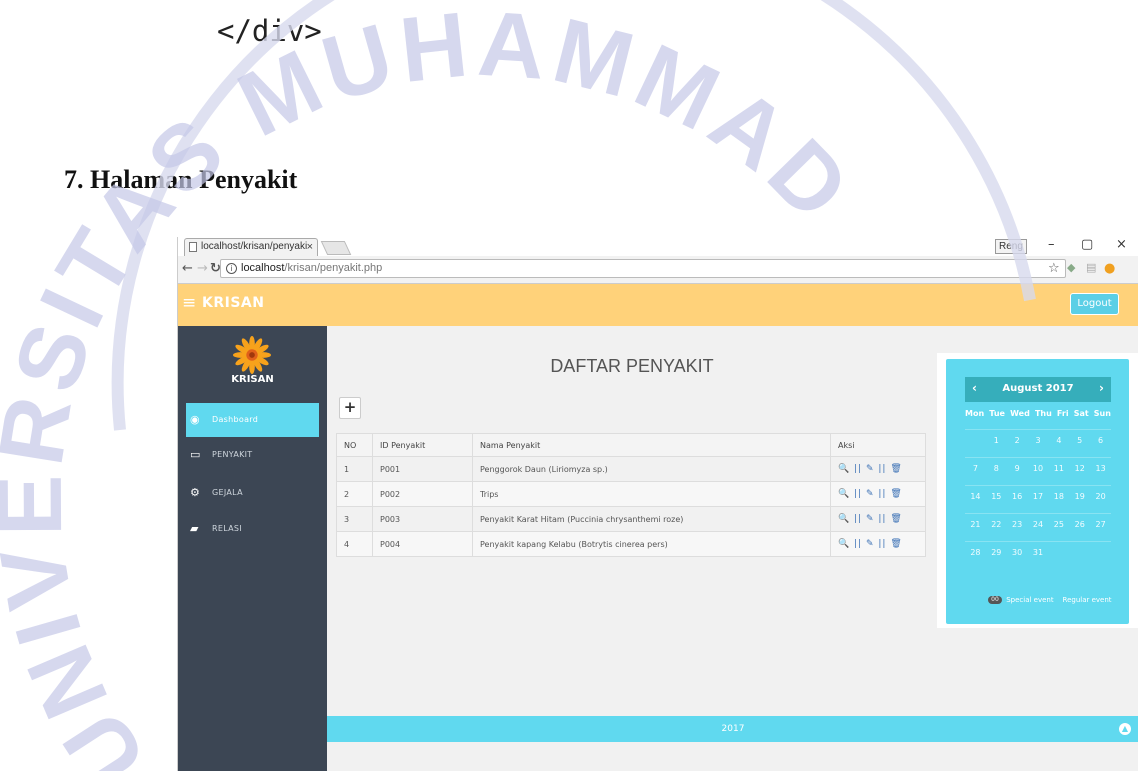 The height and width of the screenshot is (771, 1138). What do you see at coordinates (996, 440) in the screenshot?
I see `calendar-day: 1` at bounding box center [996, 440].